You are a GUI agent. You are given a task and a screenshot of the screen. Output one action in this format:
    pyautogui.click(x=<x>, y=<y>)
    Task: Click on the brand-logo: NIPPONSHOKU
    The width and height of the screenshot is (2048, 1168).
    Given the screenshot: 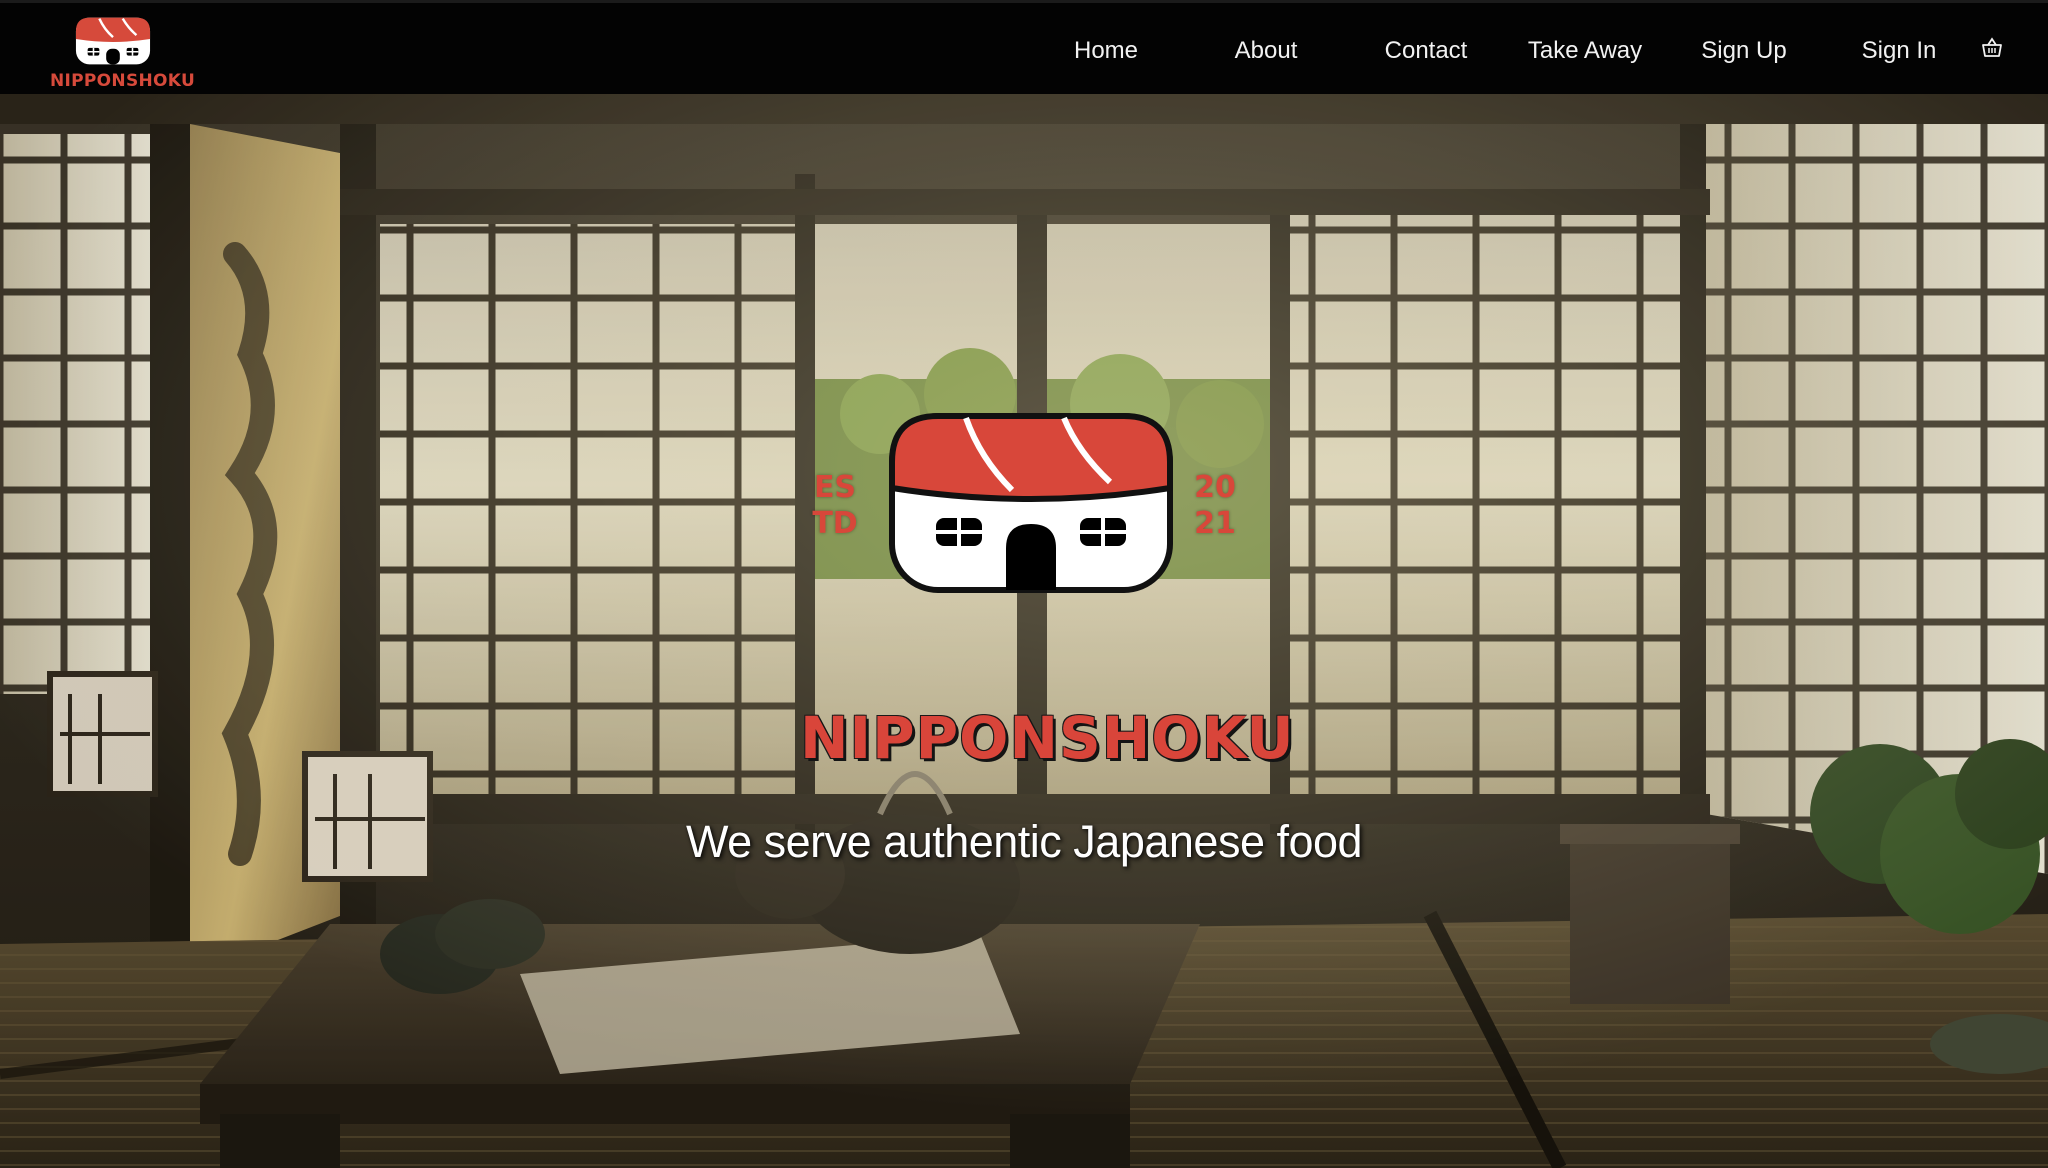 What is the action you would take?
    pyautogui.click(x=123, y=51)
    